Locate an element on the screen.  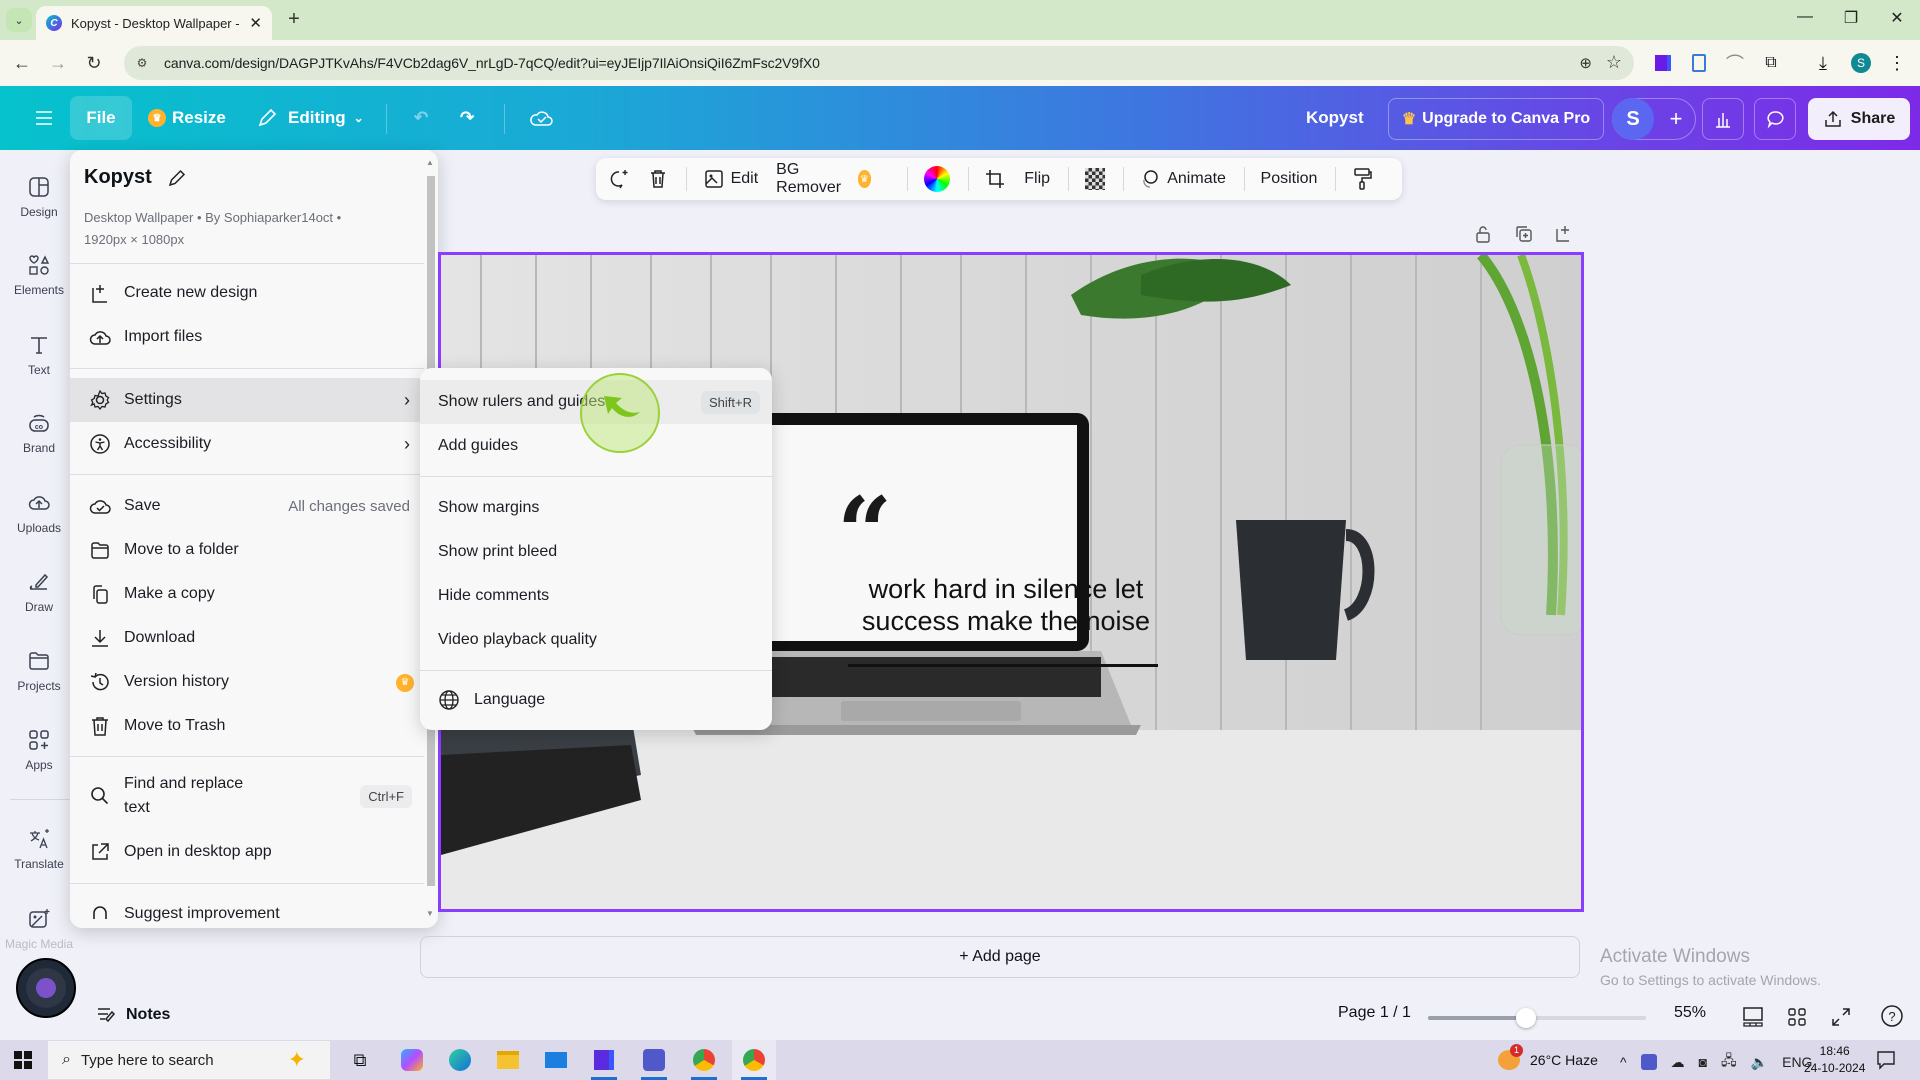
sidebar-item-magic-media: Magic Media is located at coordinates (39, 929).